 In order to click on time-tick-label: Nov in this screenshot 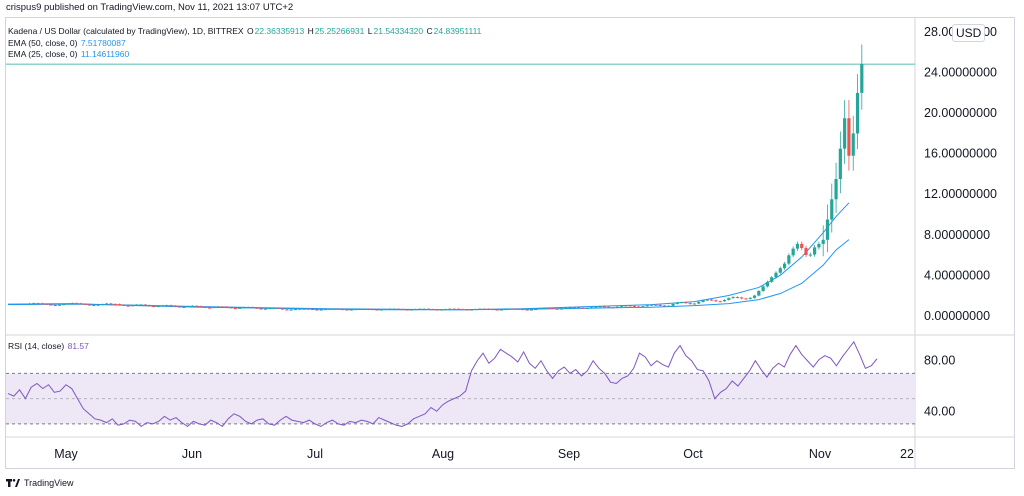, I will do `click(820, 454)`.